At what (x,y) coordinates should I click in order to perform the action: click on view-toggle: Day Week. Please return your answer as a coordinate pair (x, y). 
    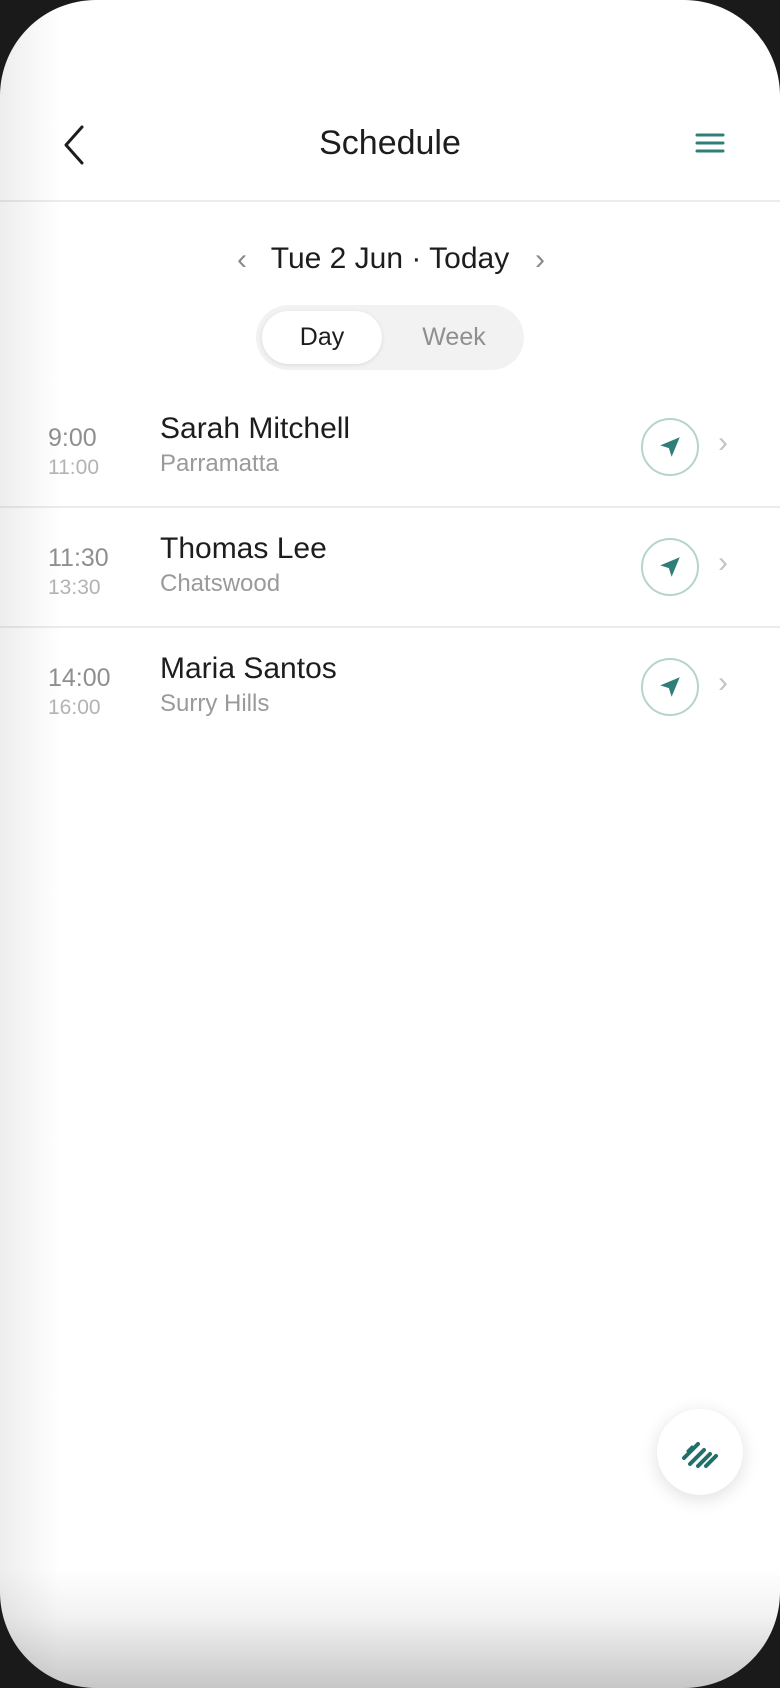
    Looking at the image, I should click on (390, 337).